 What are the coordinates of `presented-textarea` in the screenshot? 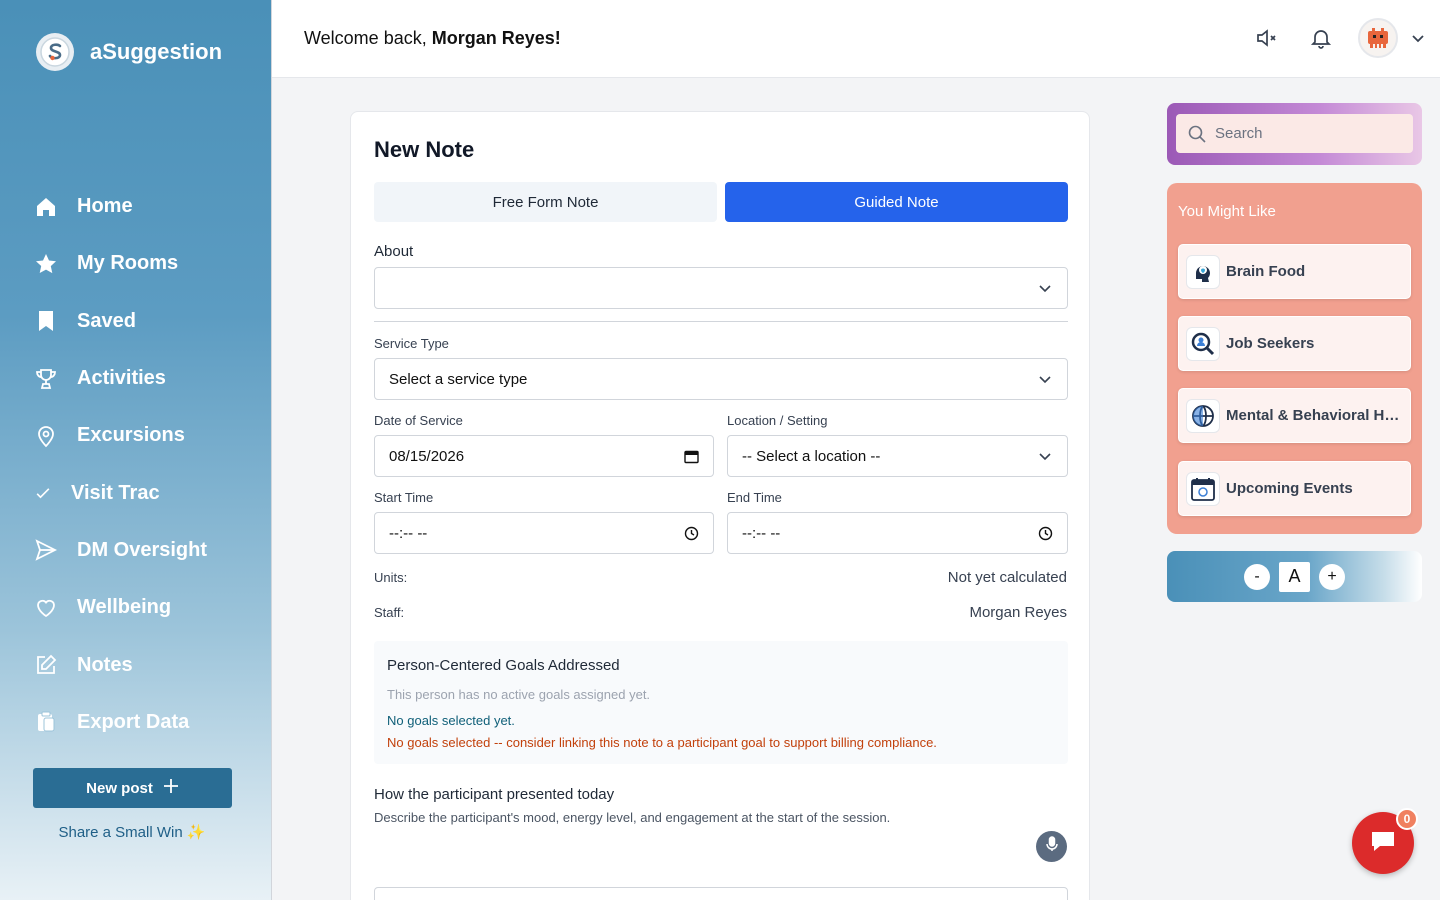 It's located at (721, 893).